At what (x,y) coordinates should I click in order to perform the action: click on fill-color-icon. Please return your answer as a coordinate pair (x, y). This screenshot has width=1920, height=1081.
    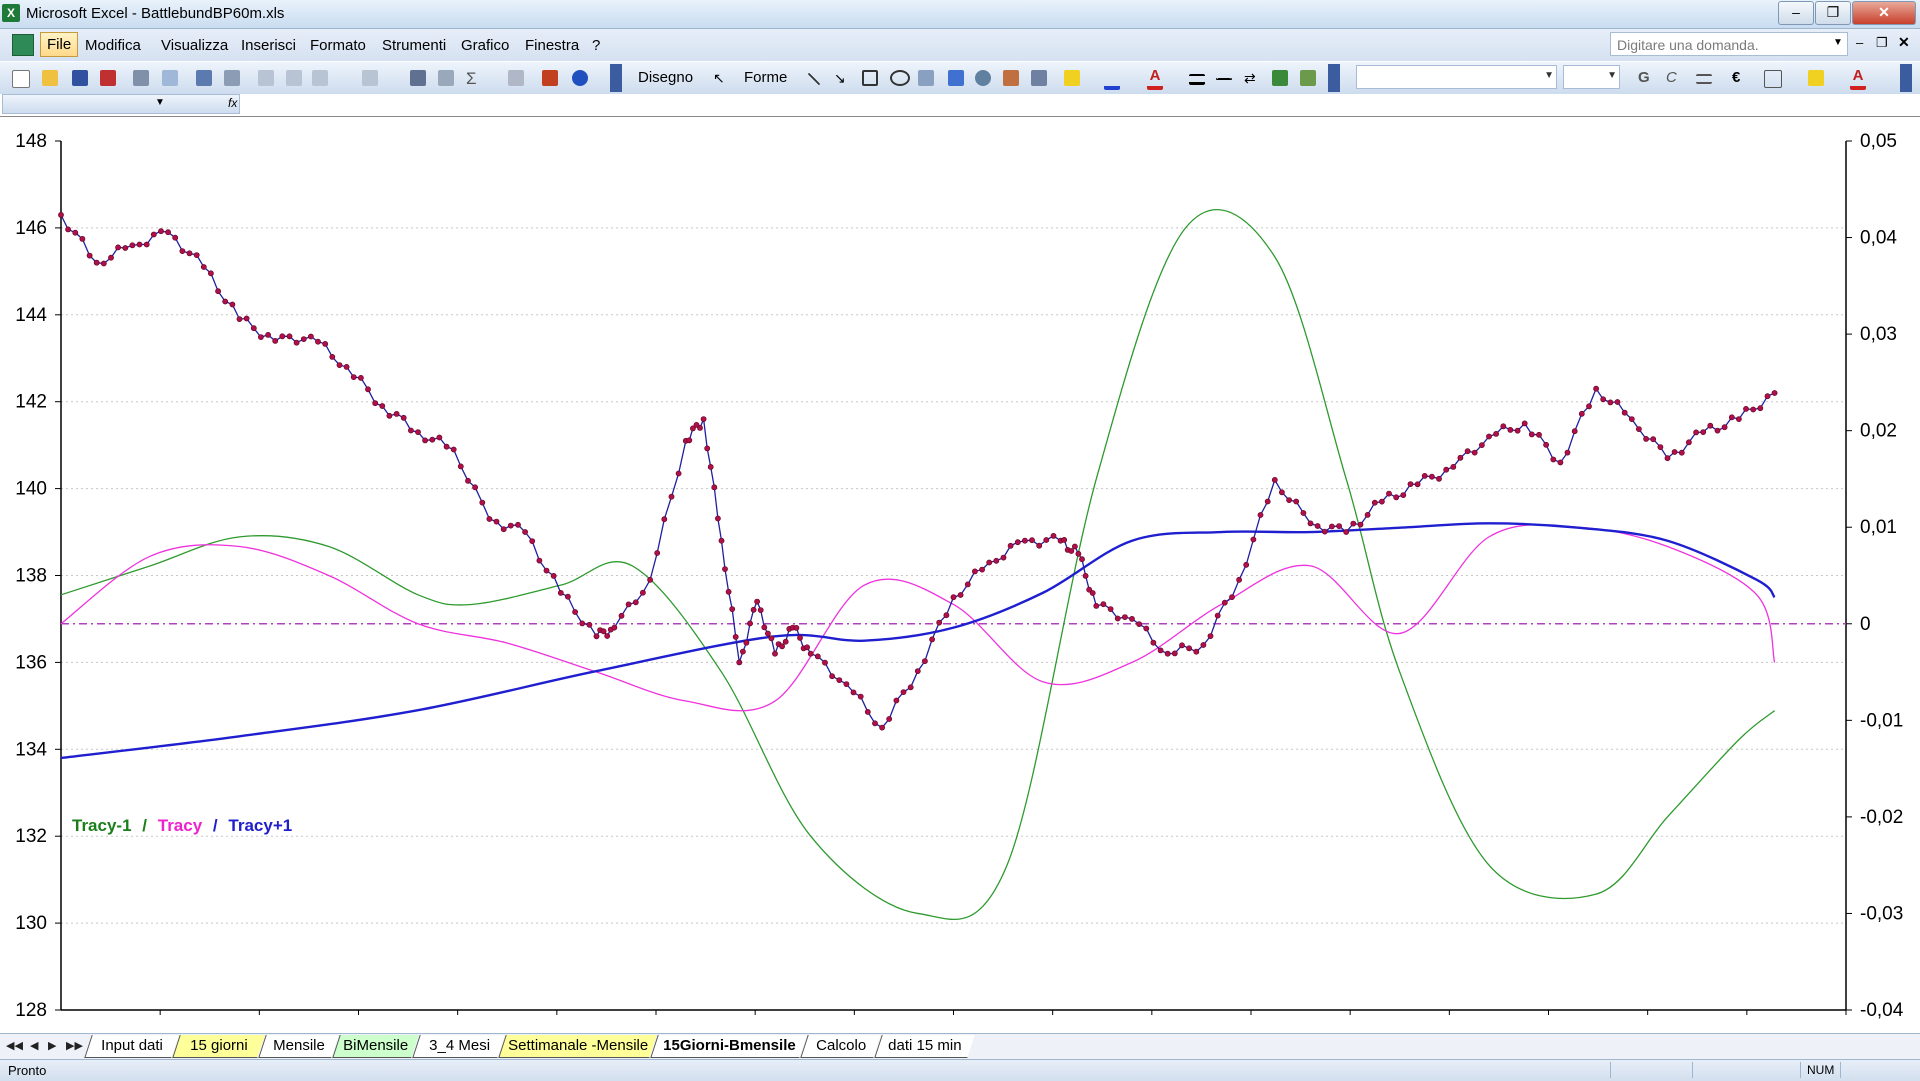
    Looking at the image, I should click on (1072, 78).